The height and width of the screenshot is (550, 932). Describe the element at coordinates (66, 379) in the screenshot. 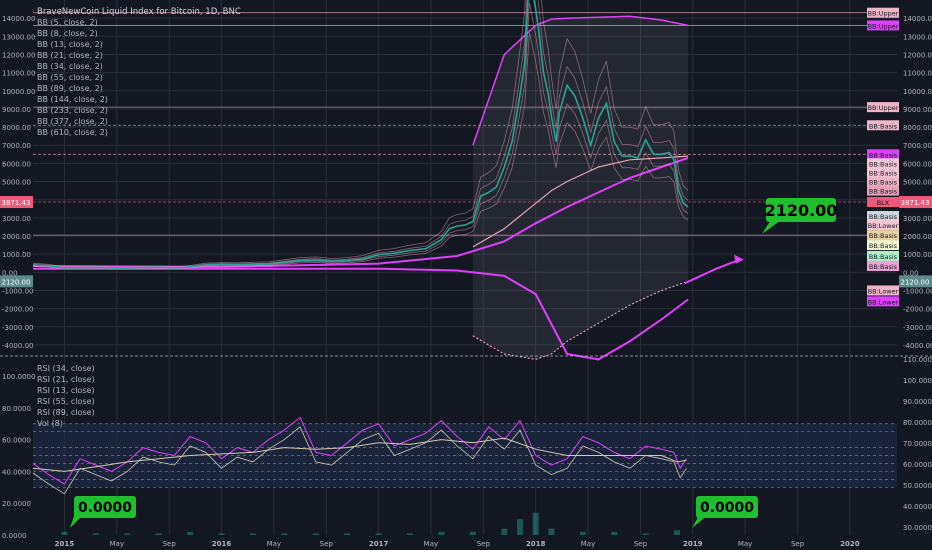

I see `rsi-legend-item: RSI (21, close)` at that location.